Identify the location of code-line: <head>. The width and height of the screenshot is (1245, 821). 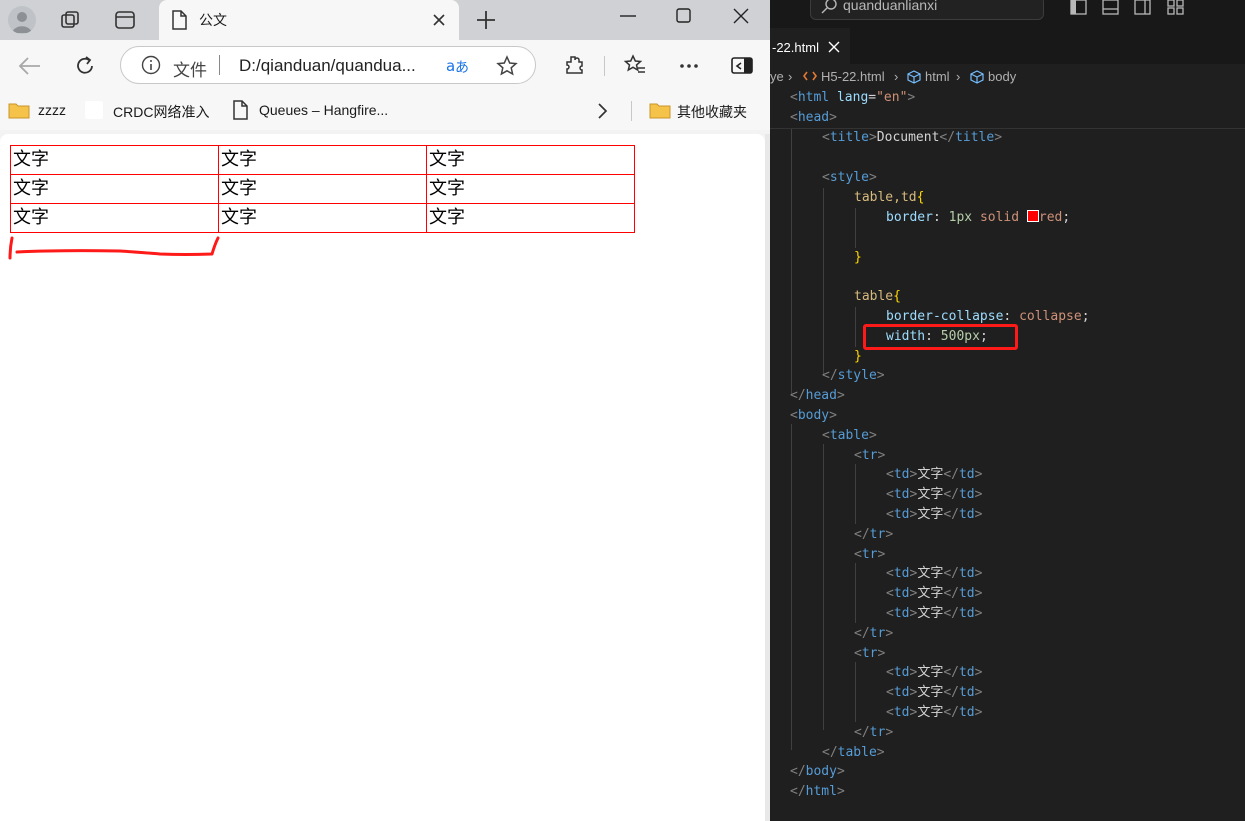
(813, 117).